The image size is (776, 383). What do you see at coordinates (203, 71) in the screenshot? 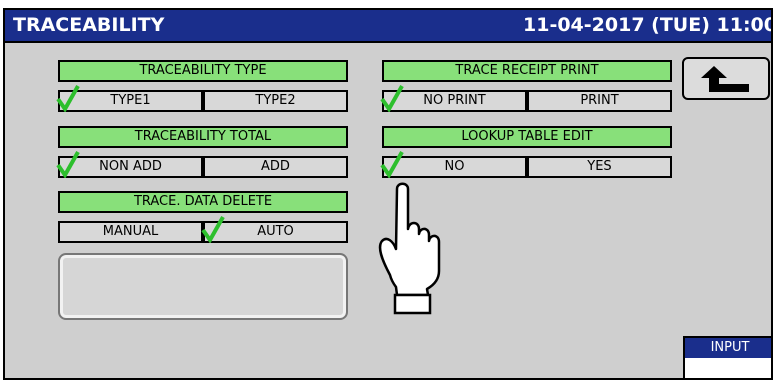
I see `traceability-type-header: TRACEABILITY TYPE` at bounding box center [203, 71].